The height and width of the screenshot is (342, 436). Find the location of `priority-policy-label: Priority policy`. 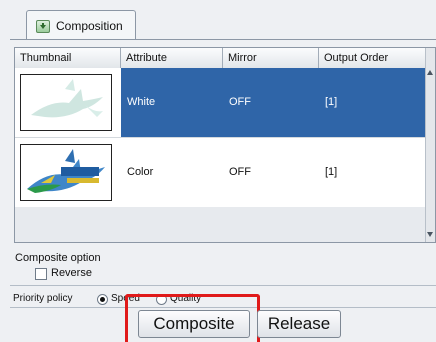

priority-policy-label: Priority policy is located at coordinates (43, 298).